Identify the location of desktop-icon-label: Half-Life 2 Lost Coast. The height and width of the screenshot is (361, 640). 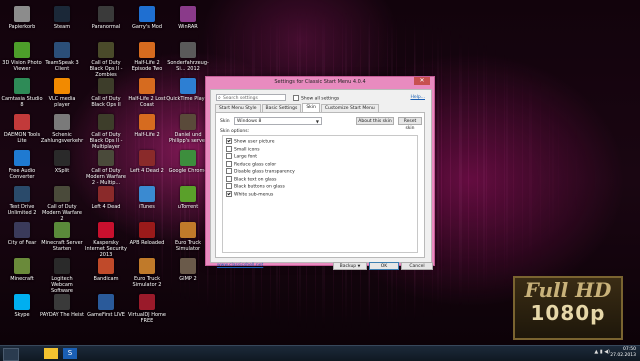
(147, 102).